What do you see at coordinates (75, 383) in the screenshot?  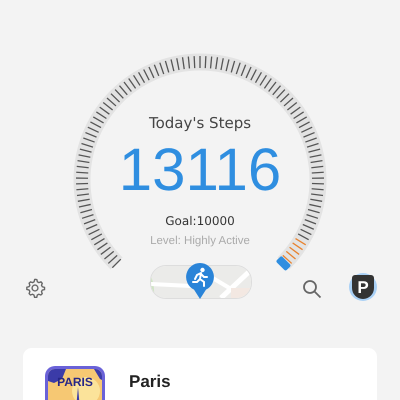 I see `city-badge: PARIS` at bounding box center [75, 383].